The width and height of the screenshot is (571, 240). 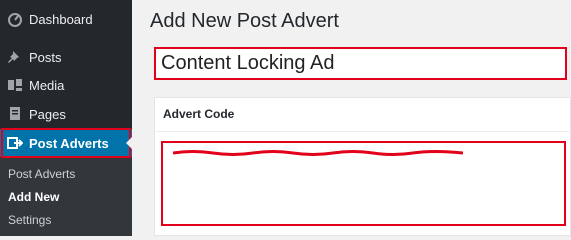 I want to click on sidebar-item-label: Pages, so click(x=47, y=114).